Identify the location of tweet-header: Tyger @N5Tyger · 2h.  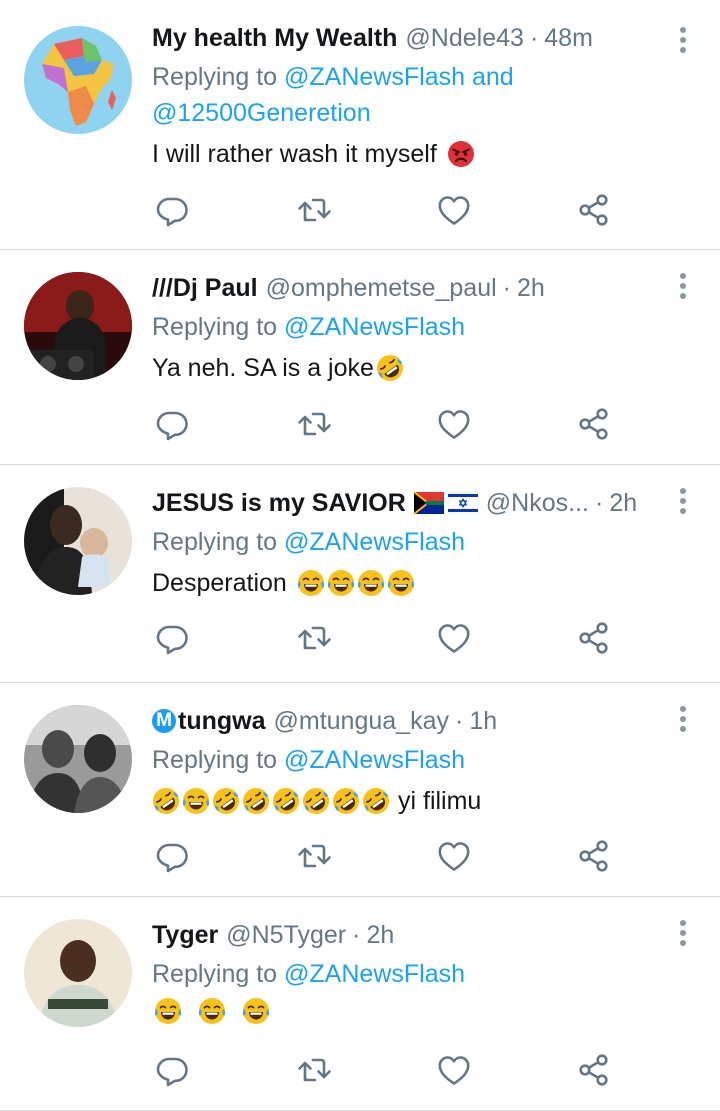
(402, 935).